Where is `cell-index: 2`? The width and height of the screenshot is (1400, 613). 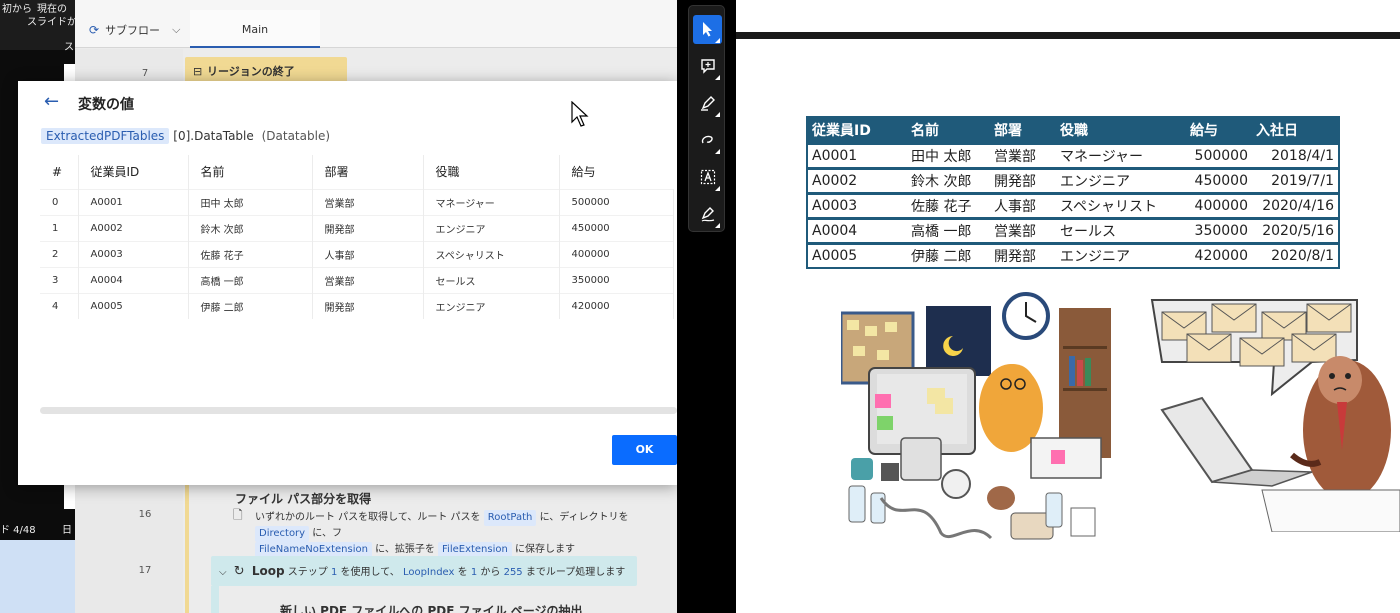 cell-index: 2 is located at coordinates (59, 253).